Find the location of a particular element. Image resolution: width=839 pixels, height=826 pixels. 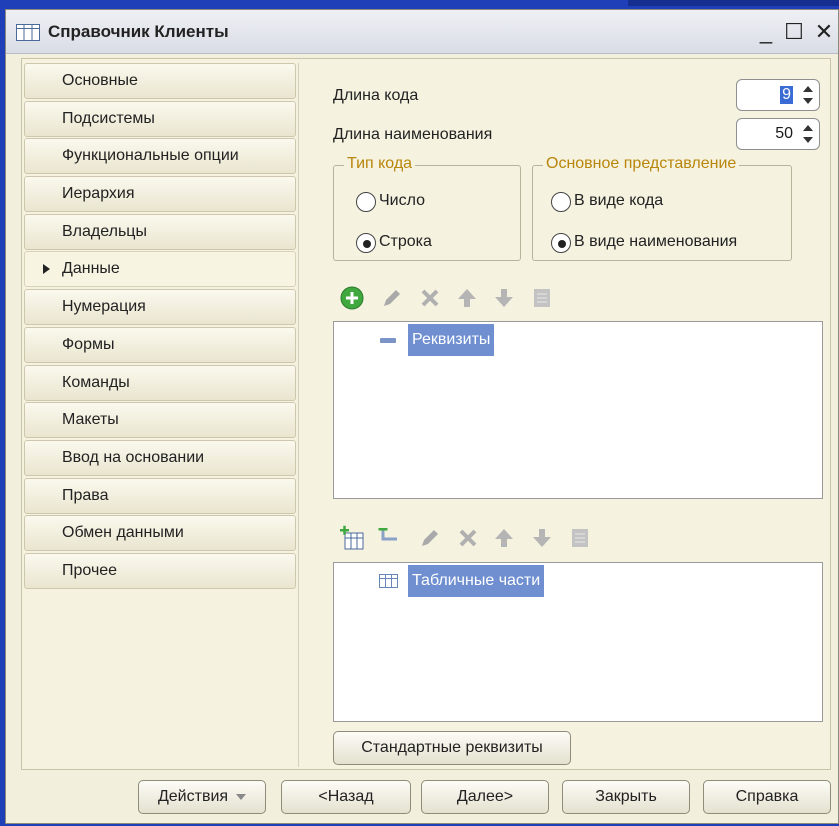

code-type-group: Тип кода Число Строка is located at coordinates (427, 208).